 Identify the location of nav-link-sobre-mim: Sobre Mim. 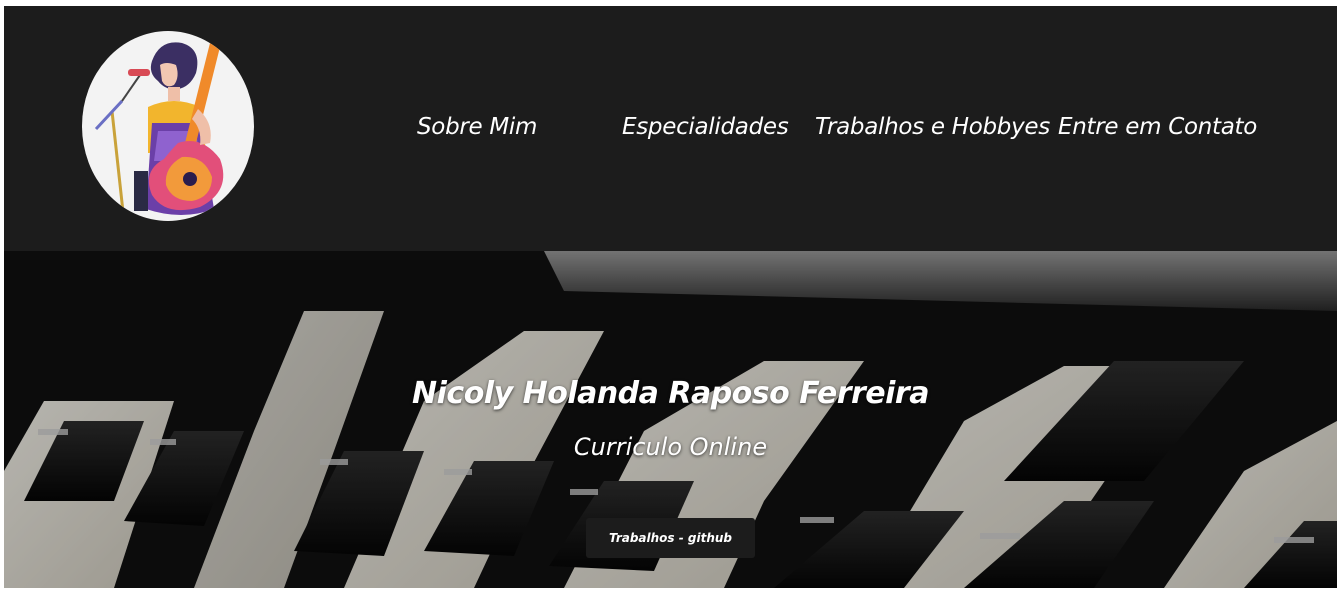
(477, 127).